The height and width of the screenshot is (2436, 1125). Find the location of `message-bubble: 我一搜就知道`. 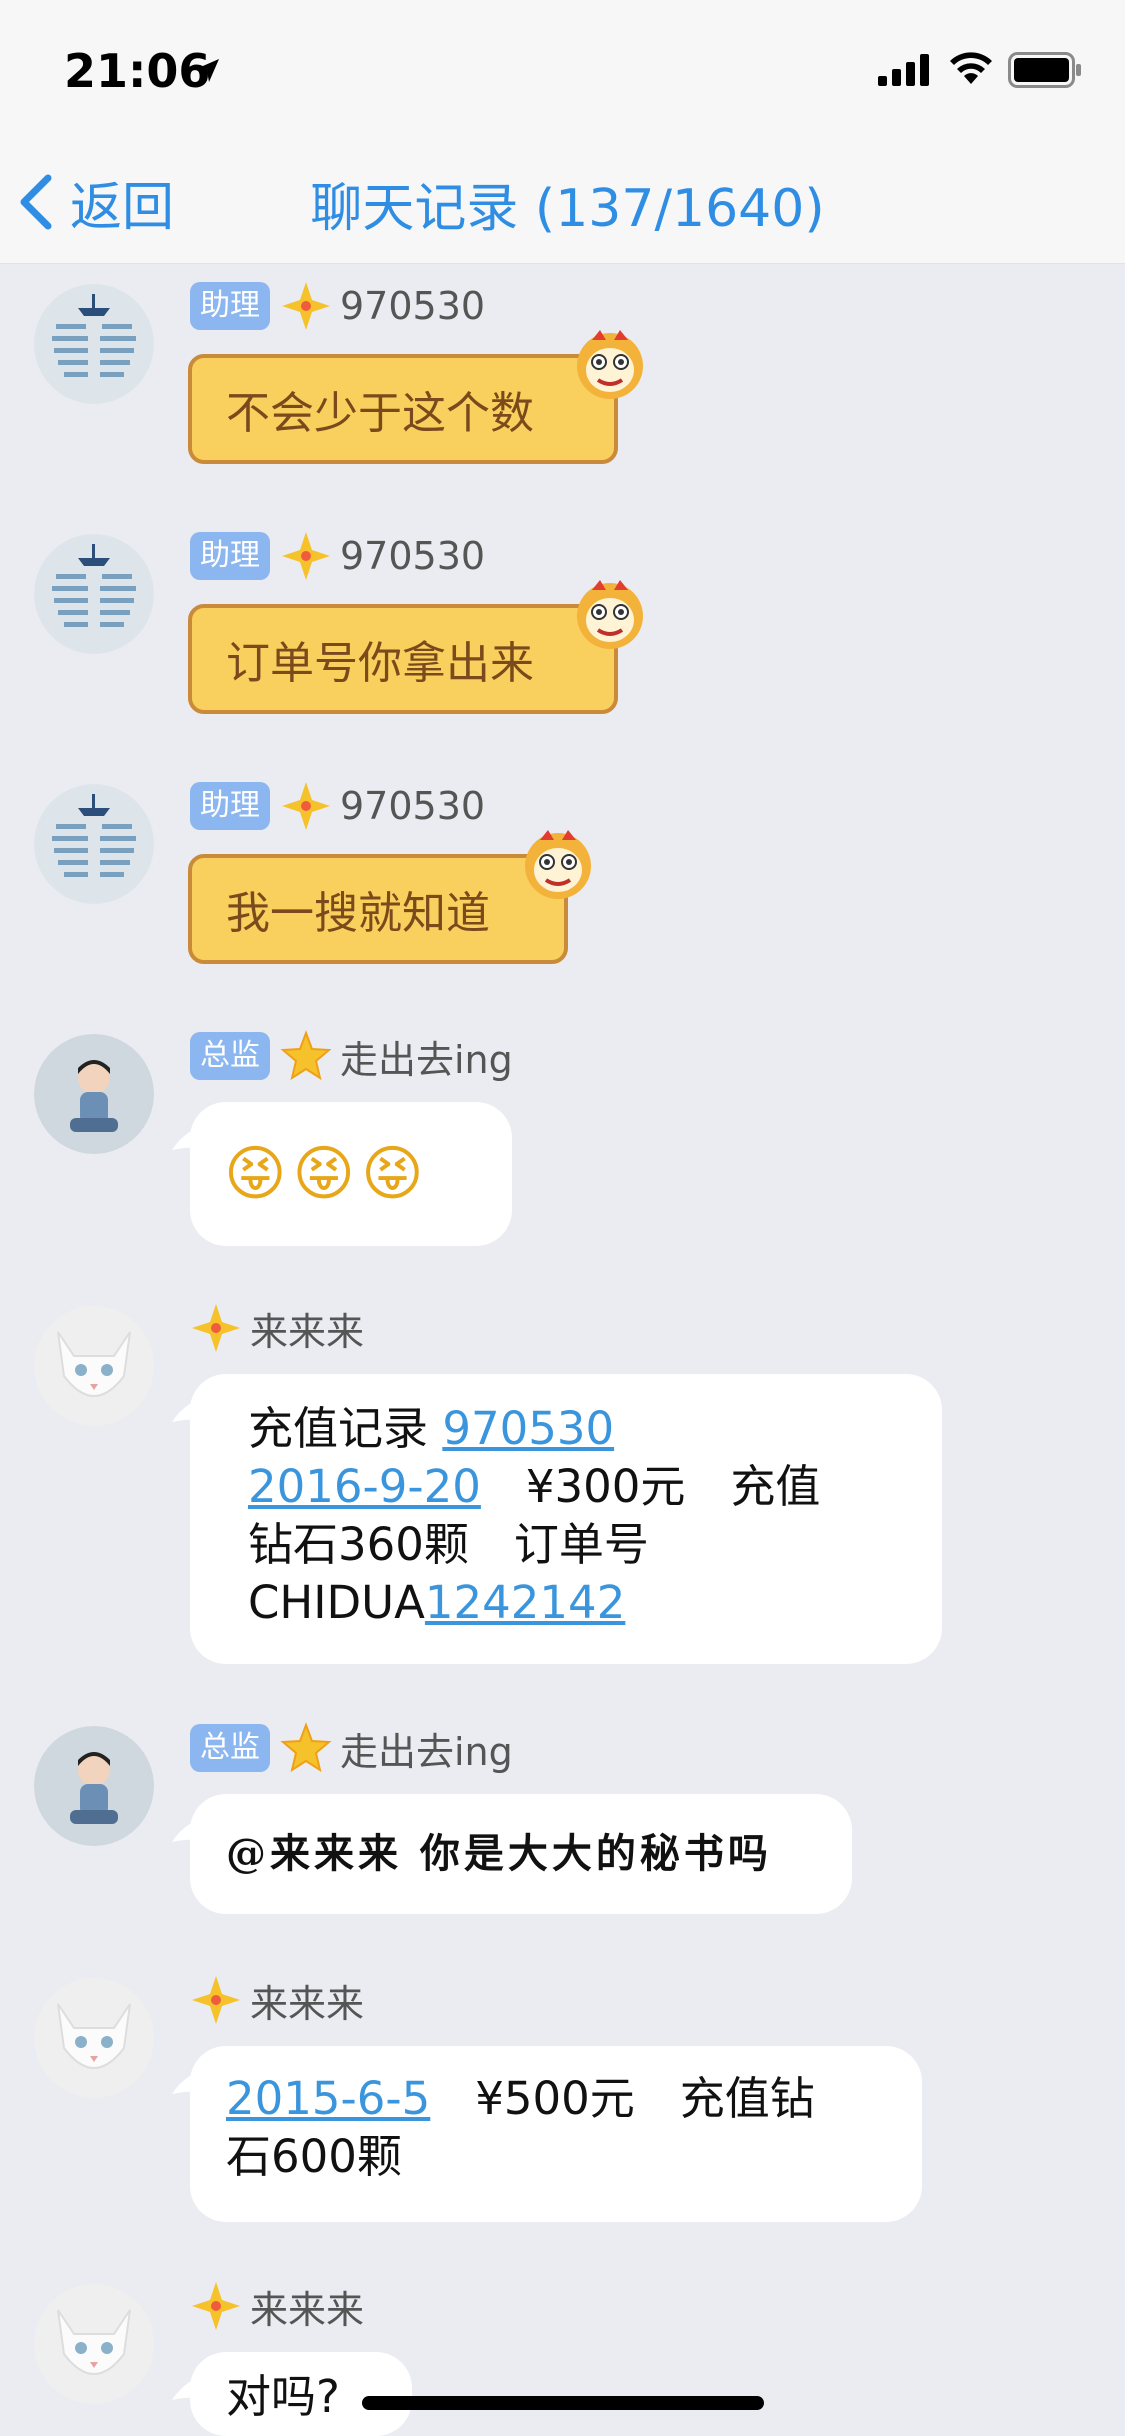

message-bubble: 我一搜就知道 is located at coordinates (378, 909).